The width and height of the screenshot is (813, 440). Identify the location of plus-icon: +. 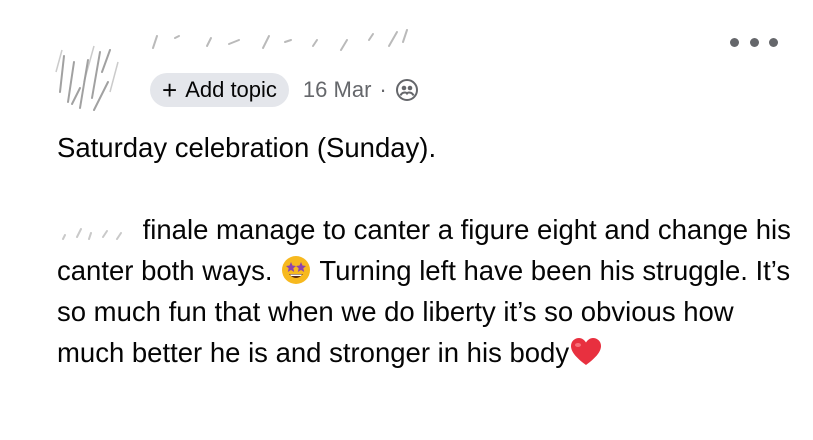
(170, 90).